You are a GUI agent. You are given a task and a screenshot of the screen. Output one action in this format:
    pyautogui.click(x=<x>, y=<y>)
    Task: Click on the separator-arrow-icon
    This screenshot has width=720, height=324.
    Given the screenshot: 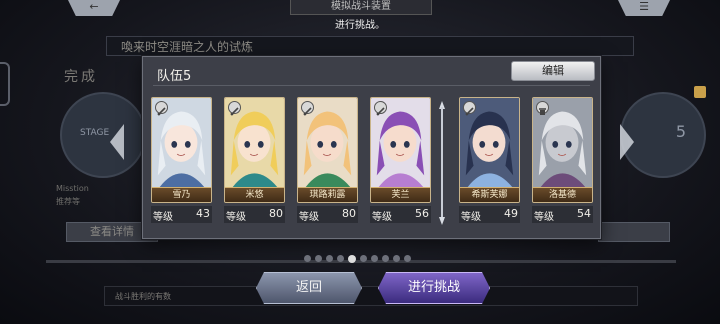 What is the action you would take?
    pyautogui.click(x=442, y=163)
    